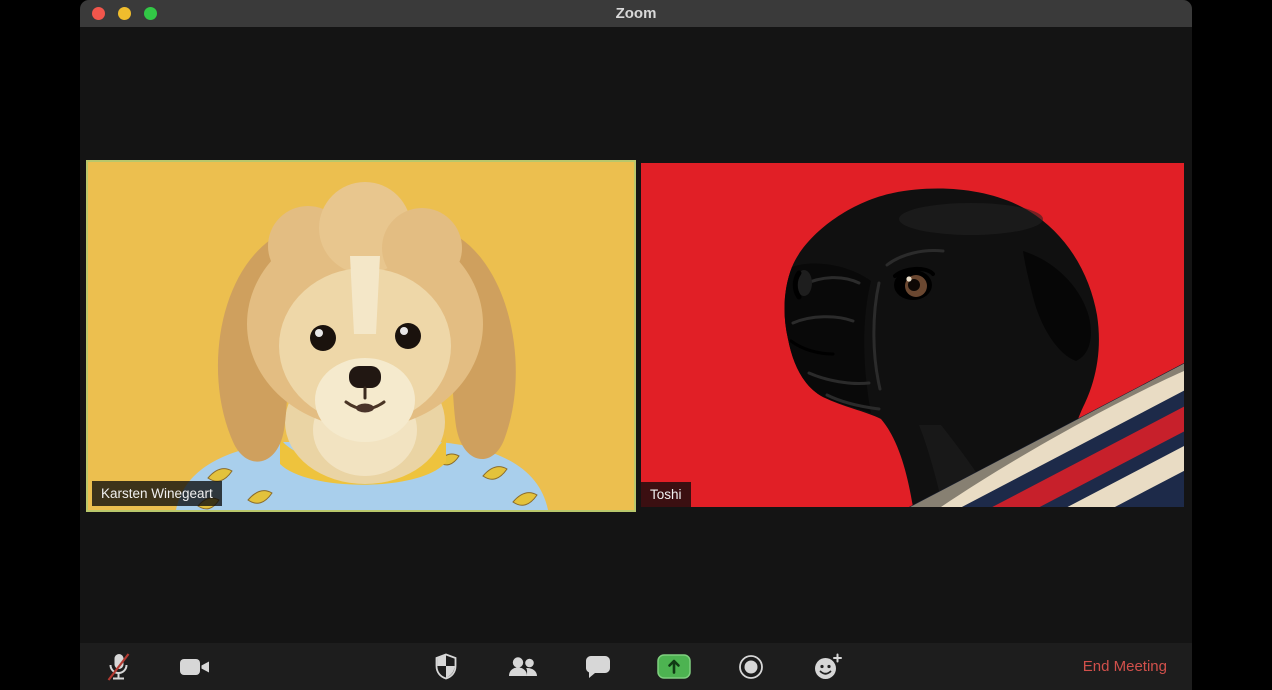  What do you see at coordinates (666, 494) in the screenshot?
I see `participant-name-label: Toshi` at bounding box center [666, 494].